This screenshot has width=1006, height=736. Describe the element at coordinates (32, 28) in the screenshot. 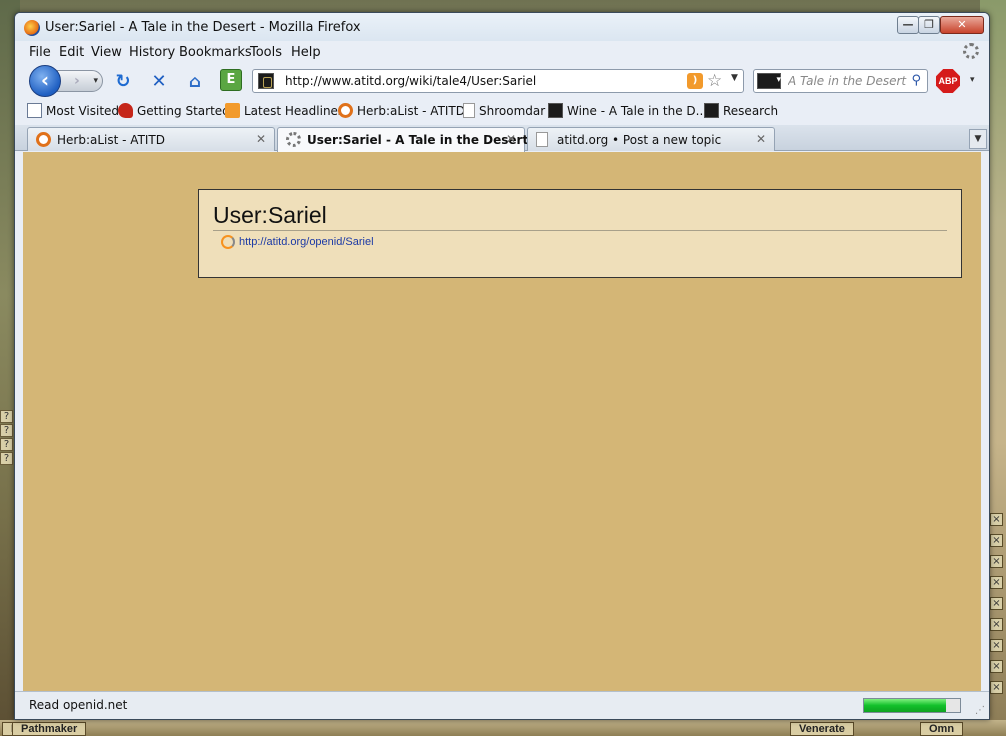

I see `firefox-icon` at that location.